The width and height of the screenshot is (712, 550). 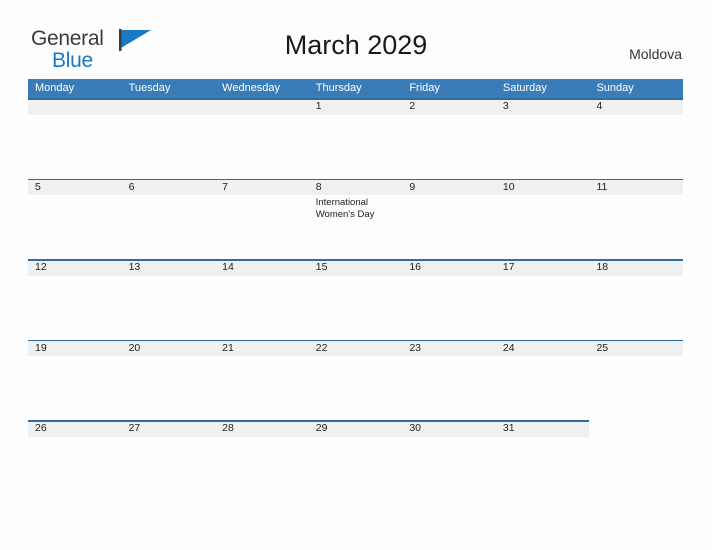 What do you see at coordinates (602, 347) in the screenshot?
I see `day-number: 25` at bounding box center [602, 347].